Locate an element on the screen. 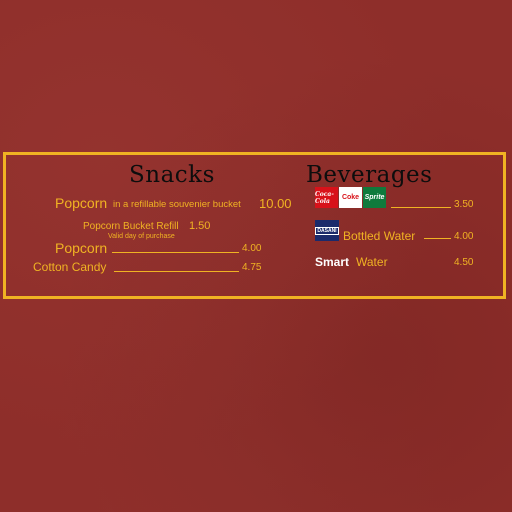  bottled-water-price: 4.00 is located at coordinates (464, 236).